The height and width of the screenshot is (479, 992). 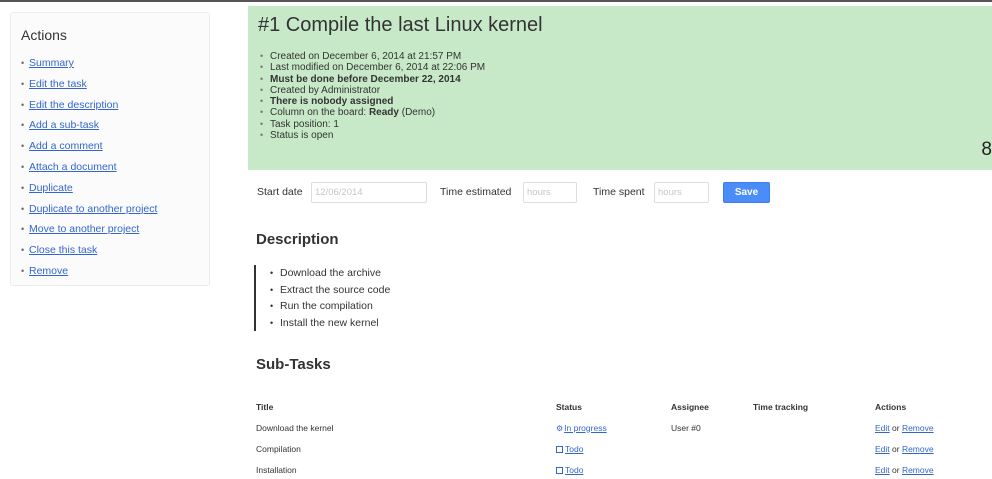 What do you see at coordinates (332, 102) in the screenshot?
I see `assignee-text: There is nobody assigned` at bounding box center [332, 102].